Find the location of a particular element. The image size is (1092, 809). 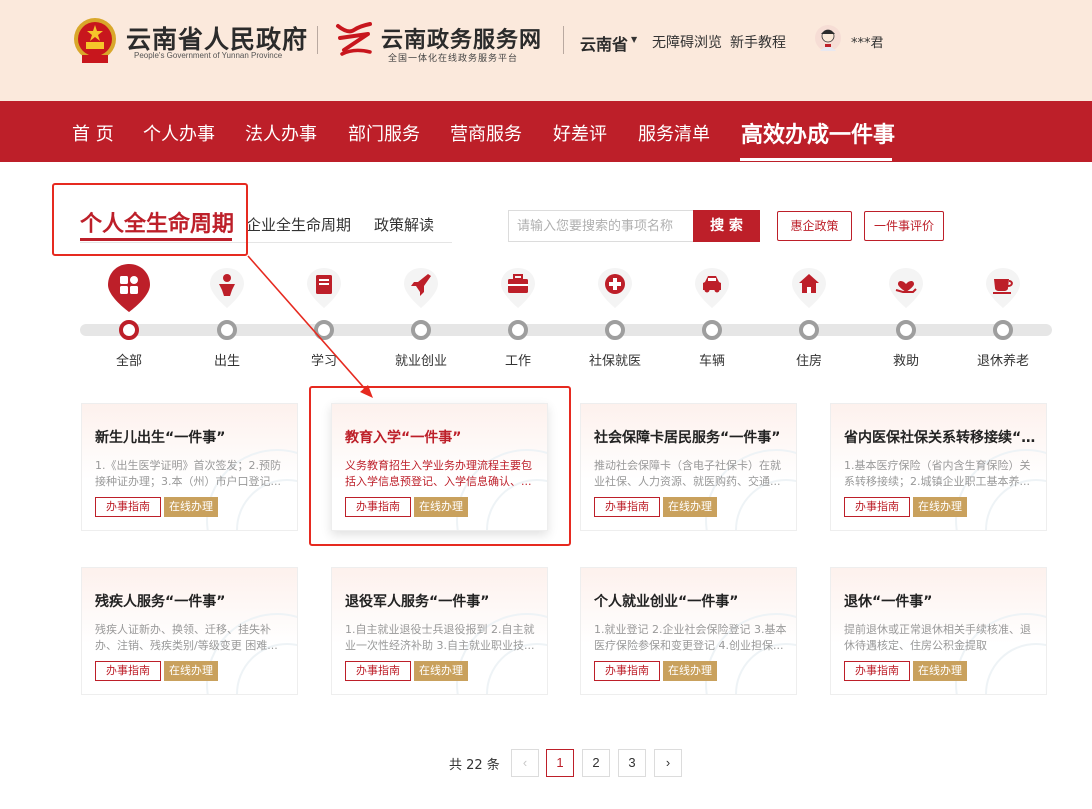

card-title: 残疾人服务“一件事” is located at coordinates (192, 601).